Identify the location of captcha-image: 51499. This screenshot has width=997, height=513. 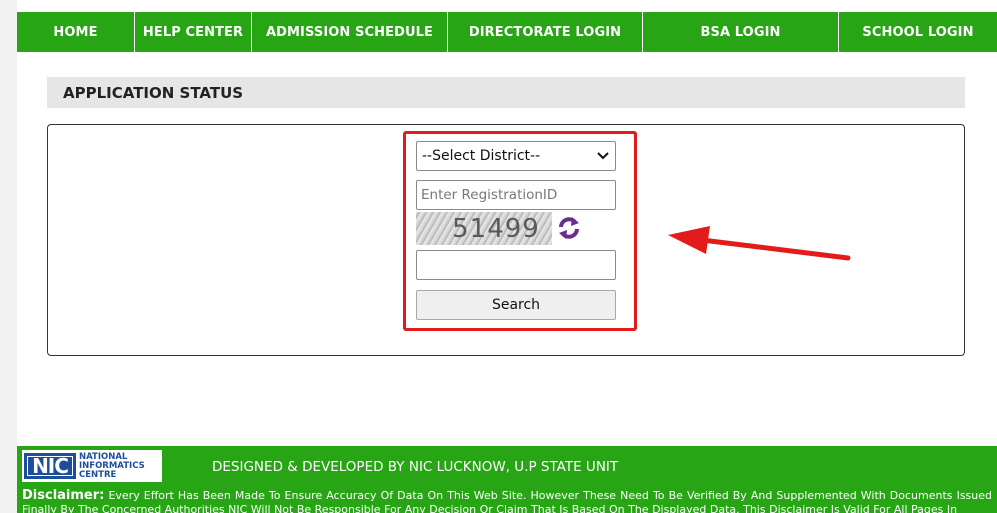
(484, 228).